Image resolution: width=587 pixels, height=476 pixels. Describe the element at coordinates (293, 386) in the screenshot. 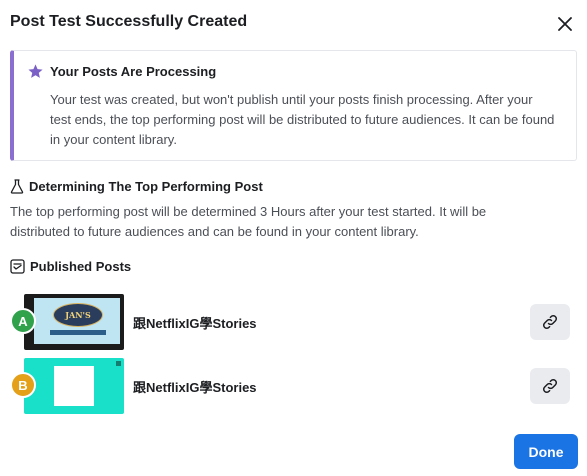

I see `post-row-b: B 跟NetflixIG學Stories` at that location.